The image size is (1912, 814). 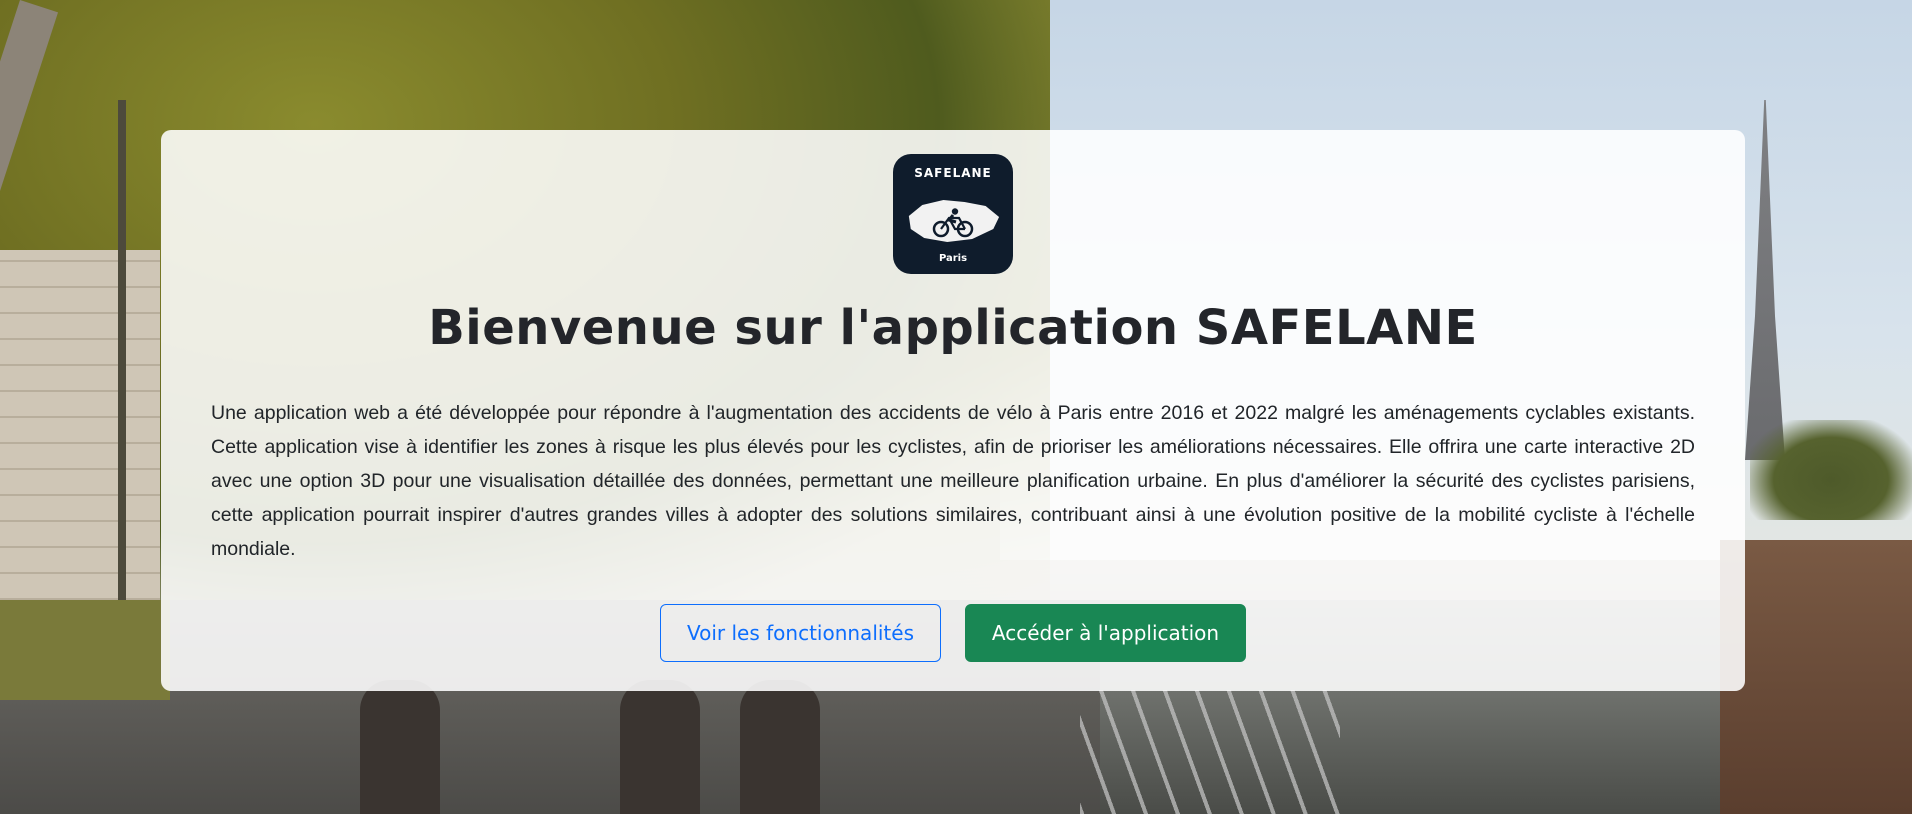 I want to click on logo-city-text: Paris, so click(x=953, y=258).